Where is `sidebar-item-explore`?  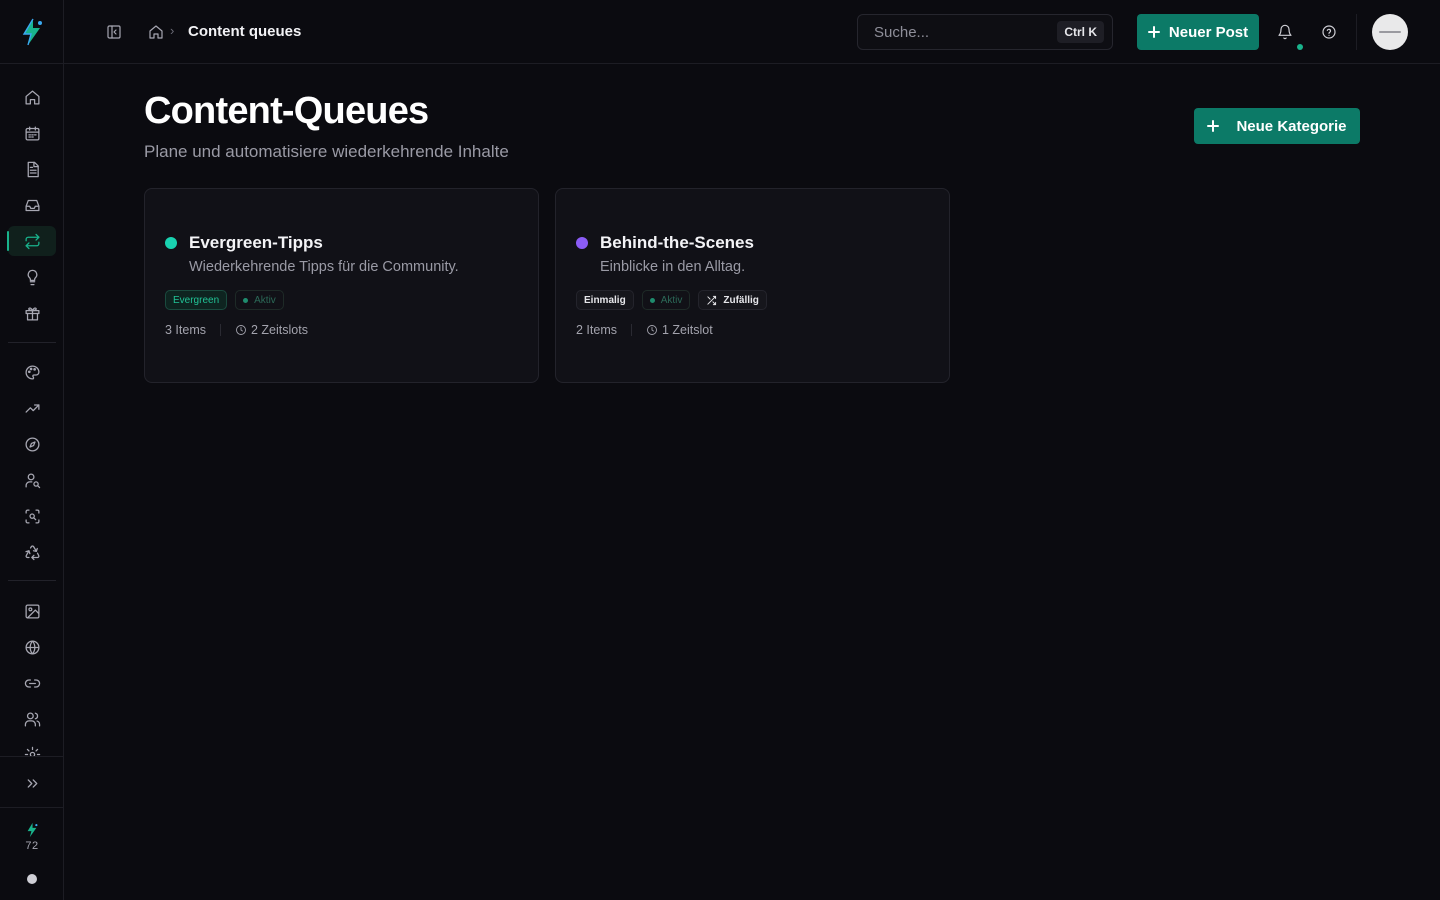 sidebar-item-explore is located at coordinates (32, 444).